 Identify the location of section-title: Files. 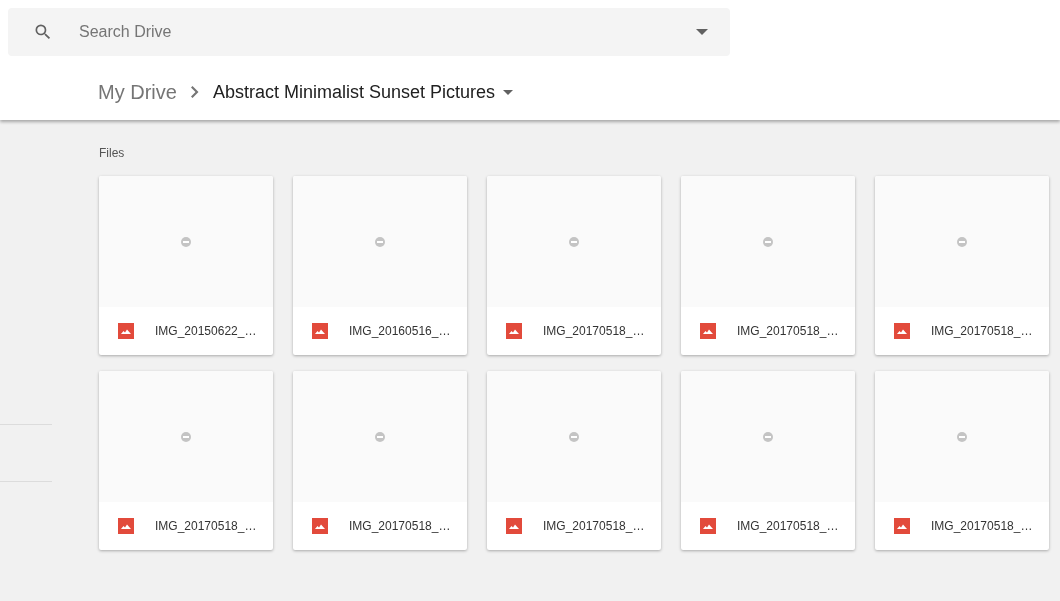
(112, 152).